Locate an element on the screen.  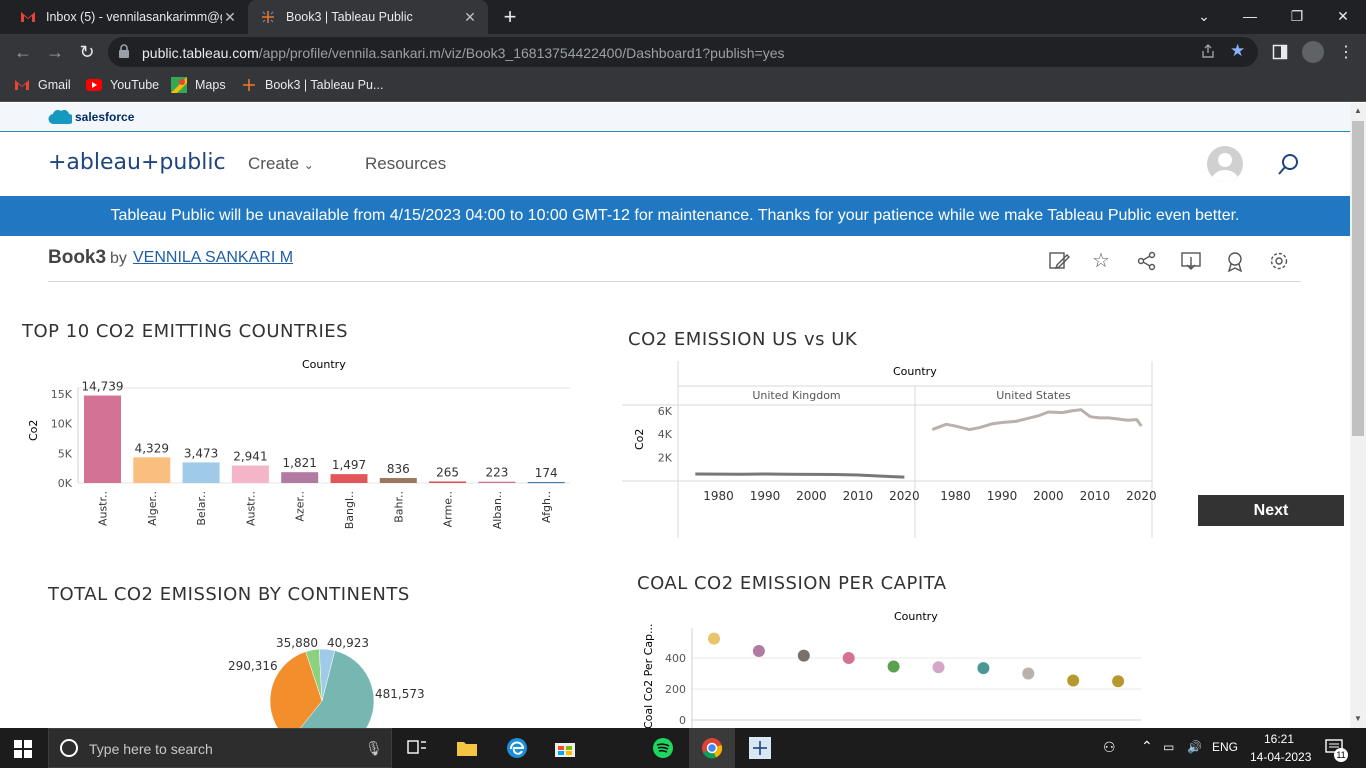
back-icon: ← is located at coordinates (23, 52).